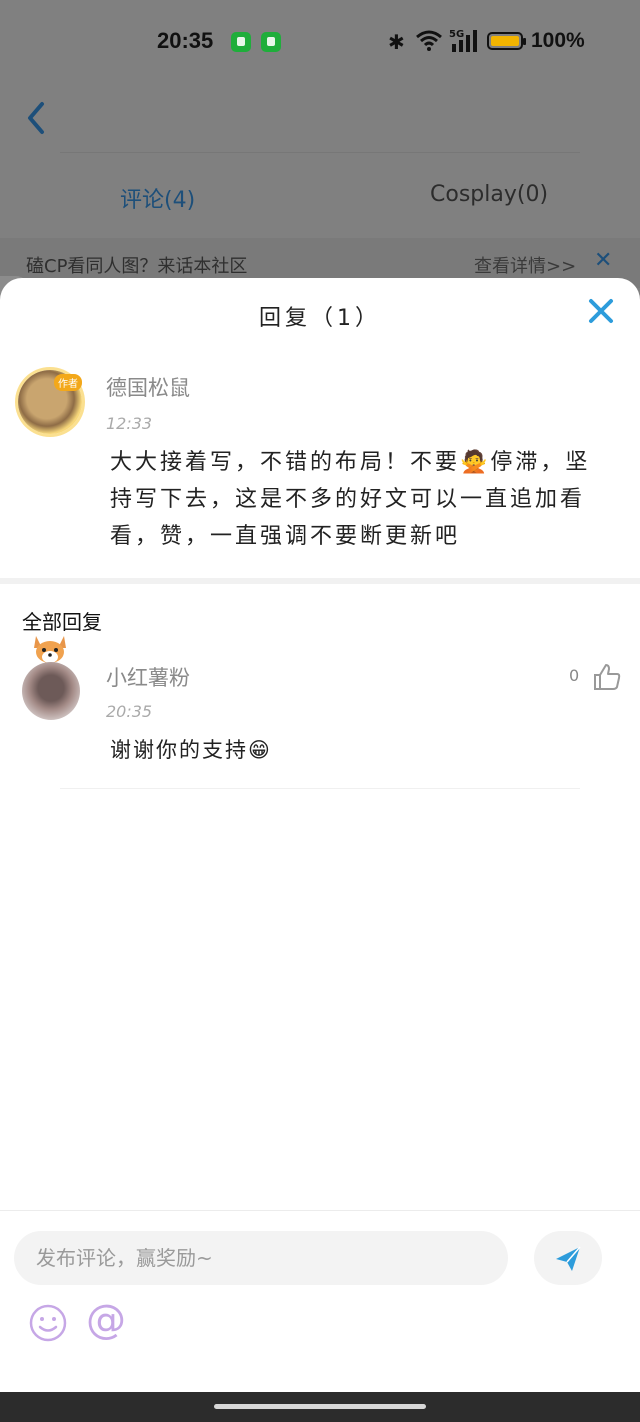 The width and height of the screenshot is (640, 1422). Describe the element at coordinates (525, 265) in the screenshot. I see `banner-details-link: 查看详情>>` at that location.